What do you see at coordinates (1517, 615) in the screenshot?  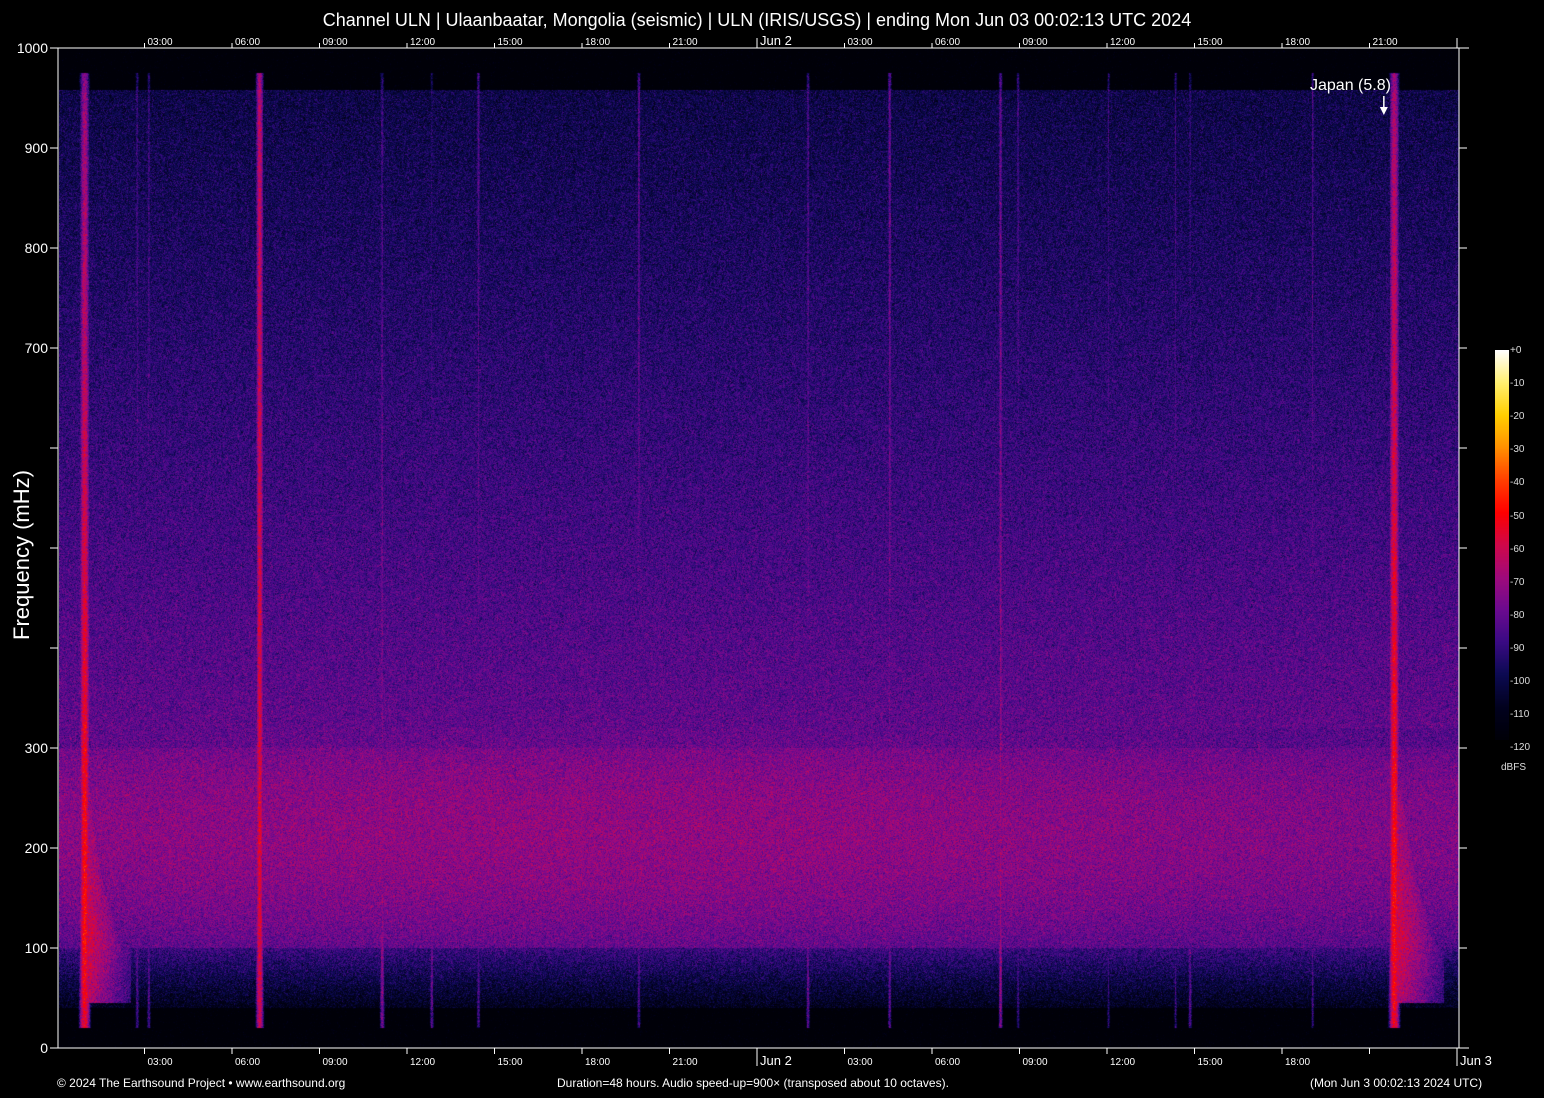 I see `colorbar-tick-label: -80` at bounding box center [1517, 615].